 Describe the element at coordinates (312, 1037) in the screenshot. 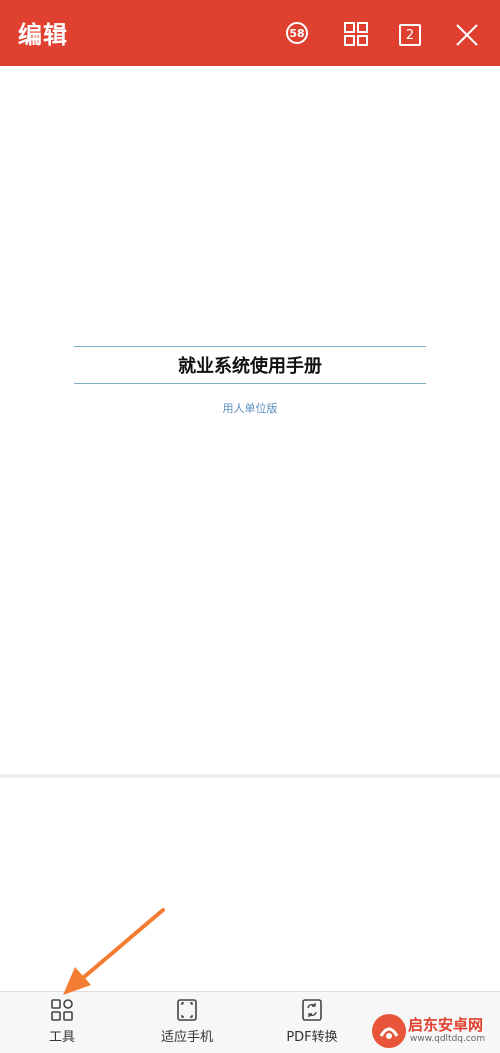

I see `pdf-convert-label: PDF转换` at that location.